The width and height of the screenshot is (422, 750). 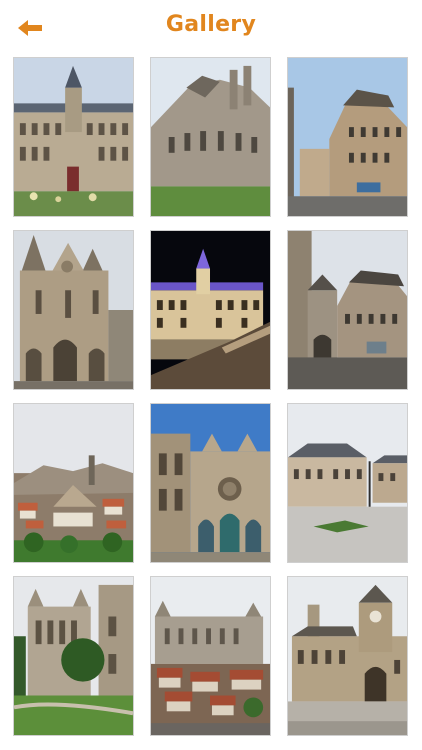 What do you see at coordinates (210, 656) in the screenshot?
I see `gallery-photo-cathedral-over-town` at bounding box center [210, 656].